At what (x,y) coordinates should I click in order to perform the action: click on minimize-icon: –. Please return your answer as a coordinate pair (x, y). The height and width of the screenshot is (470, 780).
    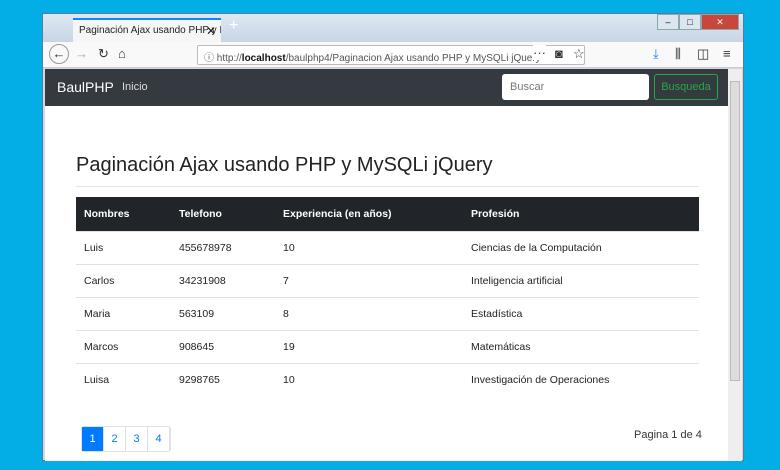
    Looking at the image, I should click on (668, 22).